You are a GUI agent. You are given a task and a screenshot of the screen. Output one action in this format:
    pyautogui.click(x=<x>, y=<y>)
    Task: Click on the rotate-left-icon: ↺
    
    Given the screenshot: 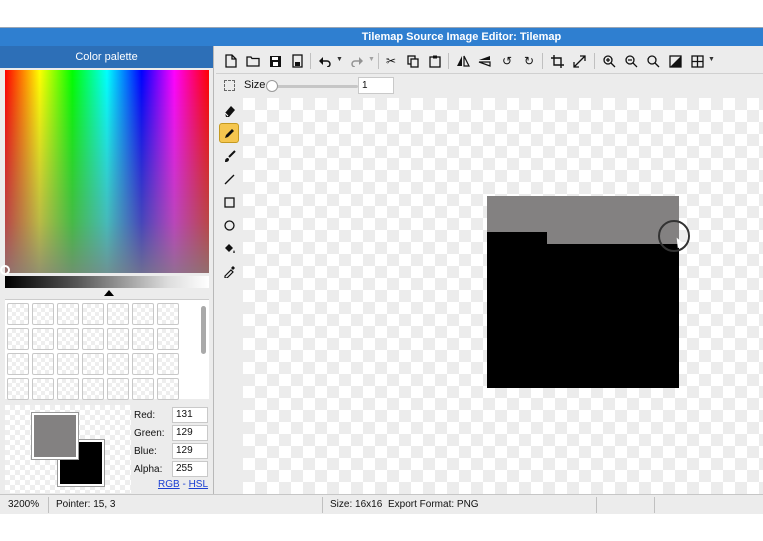 What is the action you would take?
    pyautogui.click(x=507, y=61)
    